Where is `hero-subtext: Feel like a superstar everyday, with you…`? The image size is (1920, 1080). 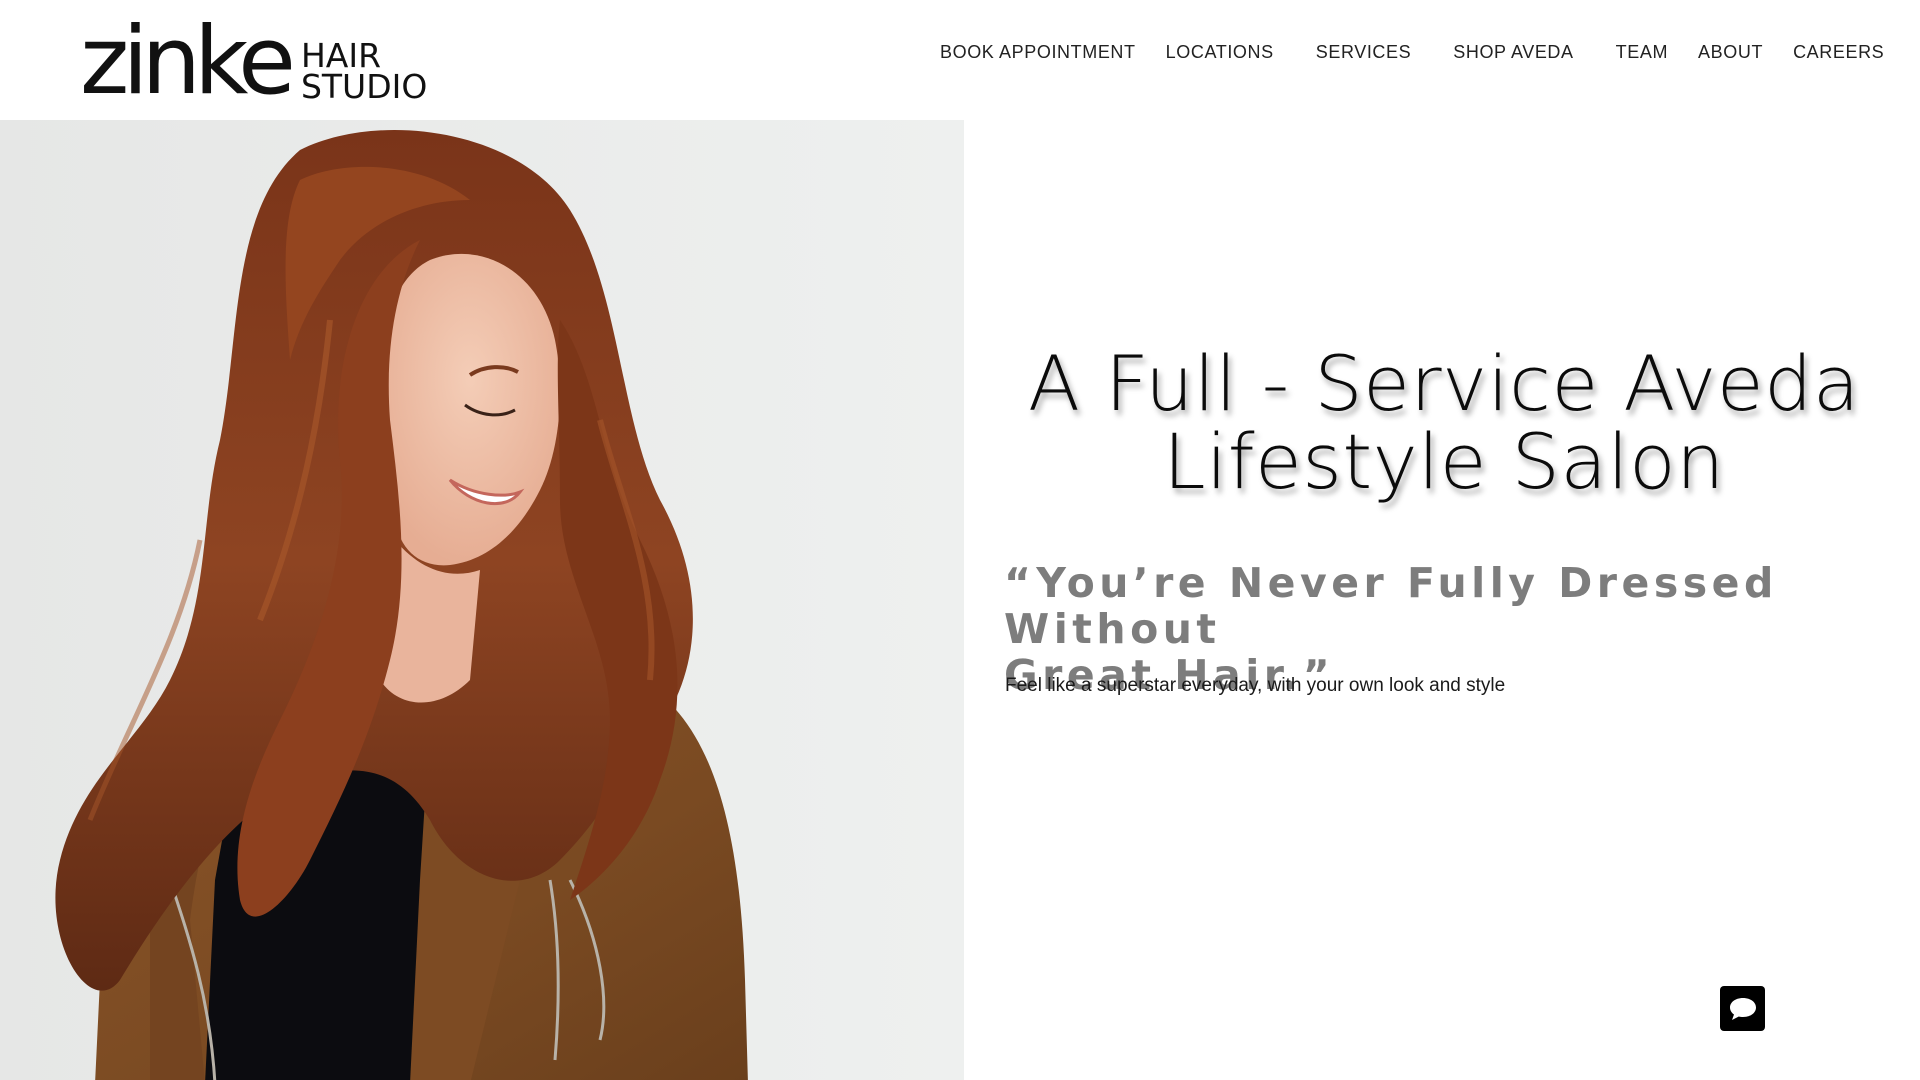 hero-subtext: Feel like a superstar everyday, with you… is located at coordinates (1255, 685).